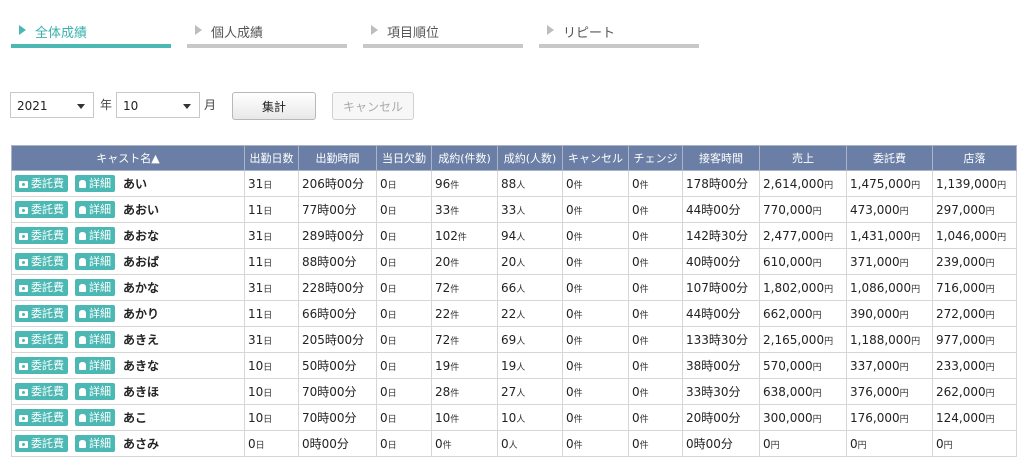 The image size is (1024, 460). What do you see at coordinates (655, 183) in the screenshot?
I see `cell-change: 0件` at bounding box center [655, 183].